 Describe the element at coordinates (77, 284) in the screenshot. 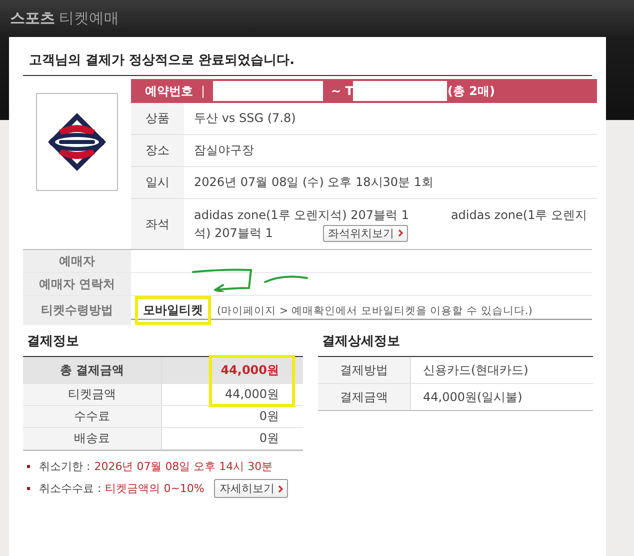

I see `booker-label: 예매자 연락처` at that location.